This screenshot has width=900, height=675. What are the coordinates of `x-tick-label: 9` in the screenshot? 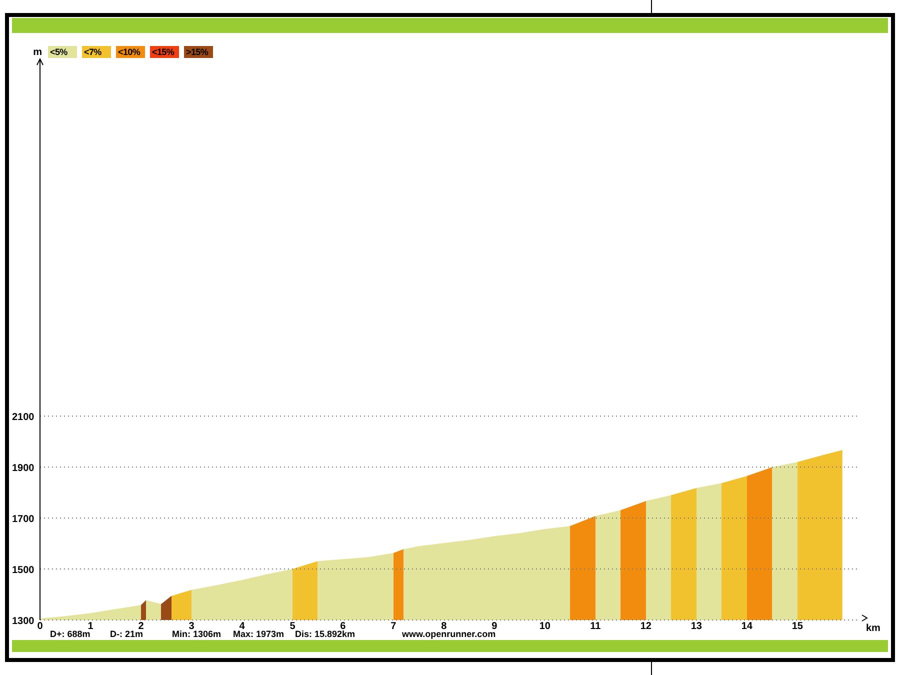 It's located at (495, 626).